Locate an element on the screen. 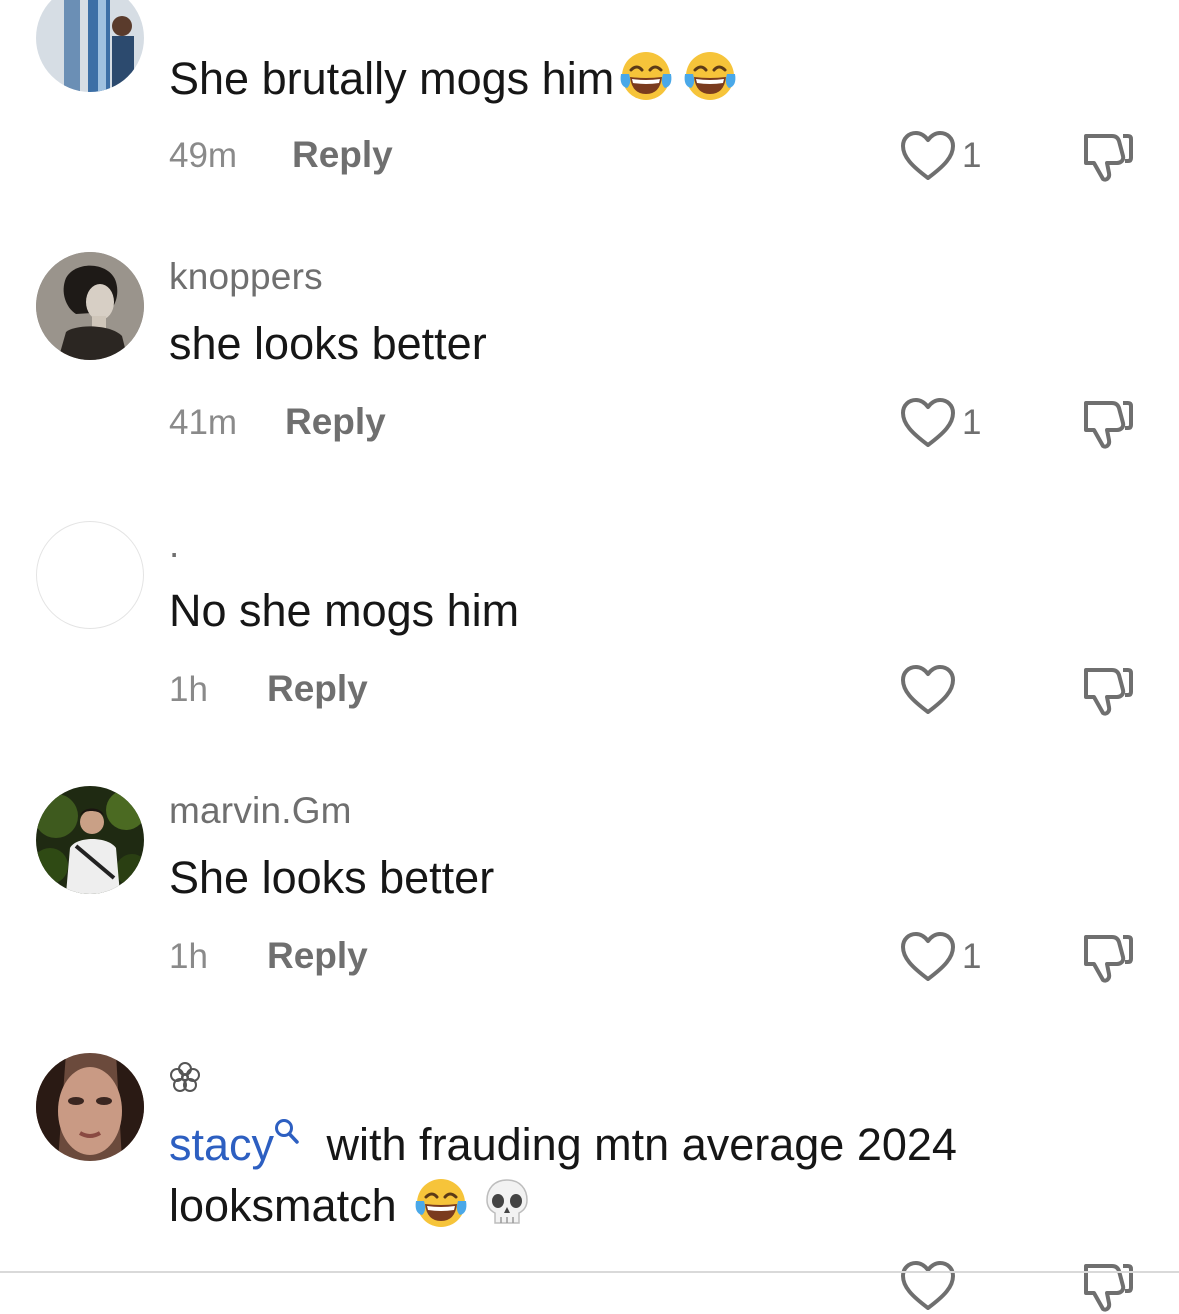 This screenshot has height=1314, width=1179. comment-username: marvin.Gm is located at coordinates (260, 811).